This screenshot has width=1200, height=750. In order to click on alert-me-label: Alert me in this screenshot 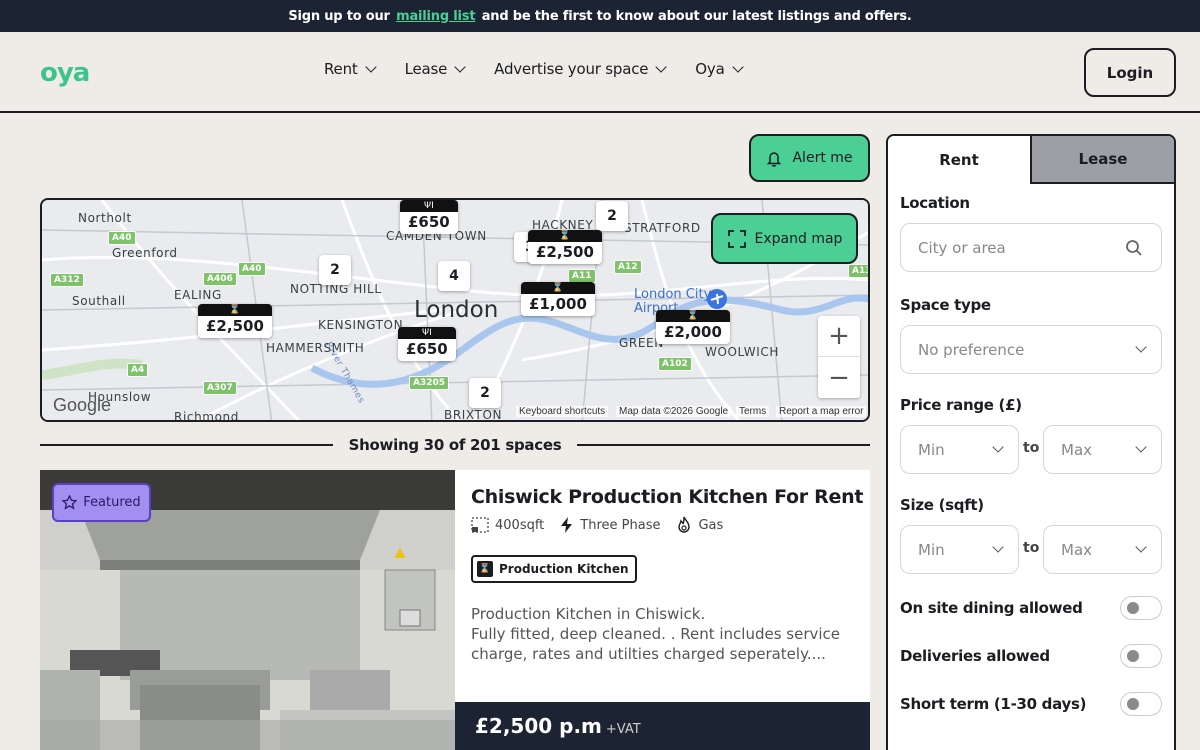, I will do `click(822, 158)`.